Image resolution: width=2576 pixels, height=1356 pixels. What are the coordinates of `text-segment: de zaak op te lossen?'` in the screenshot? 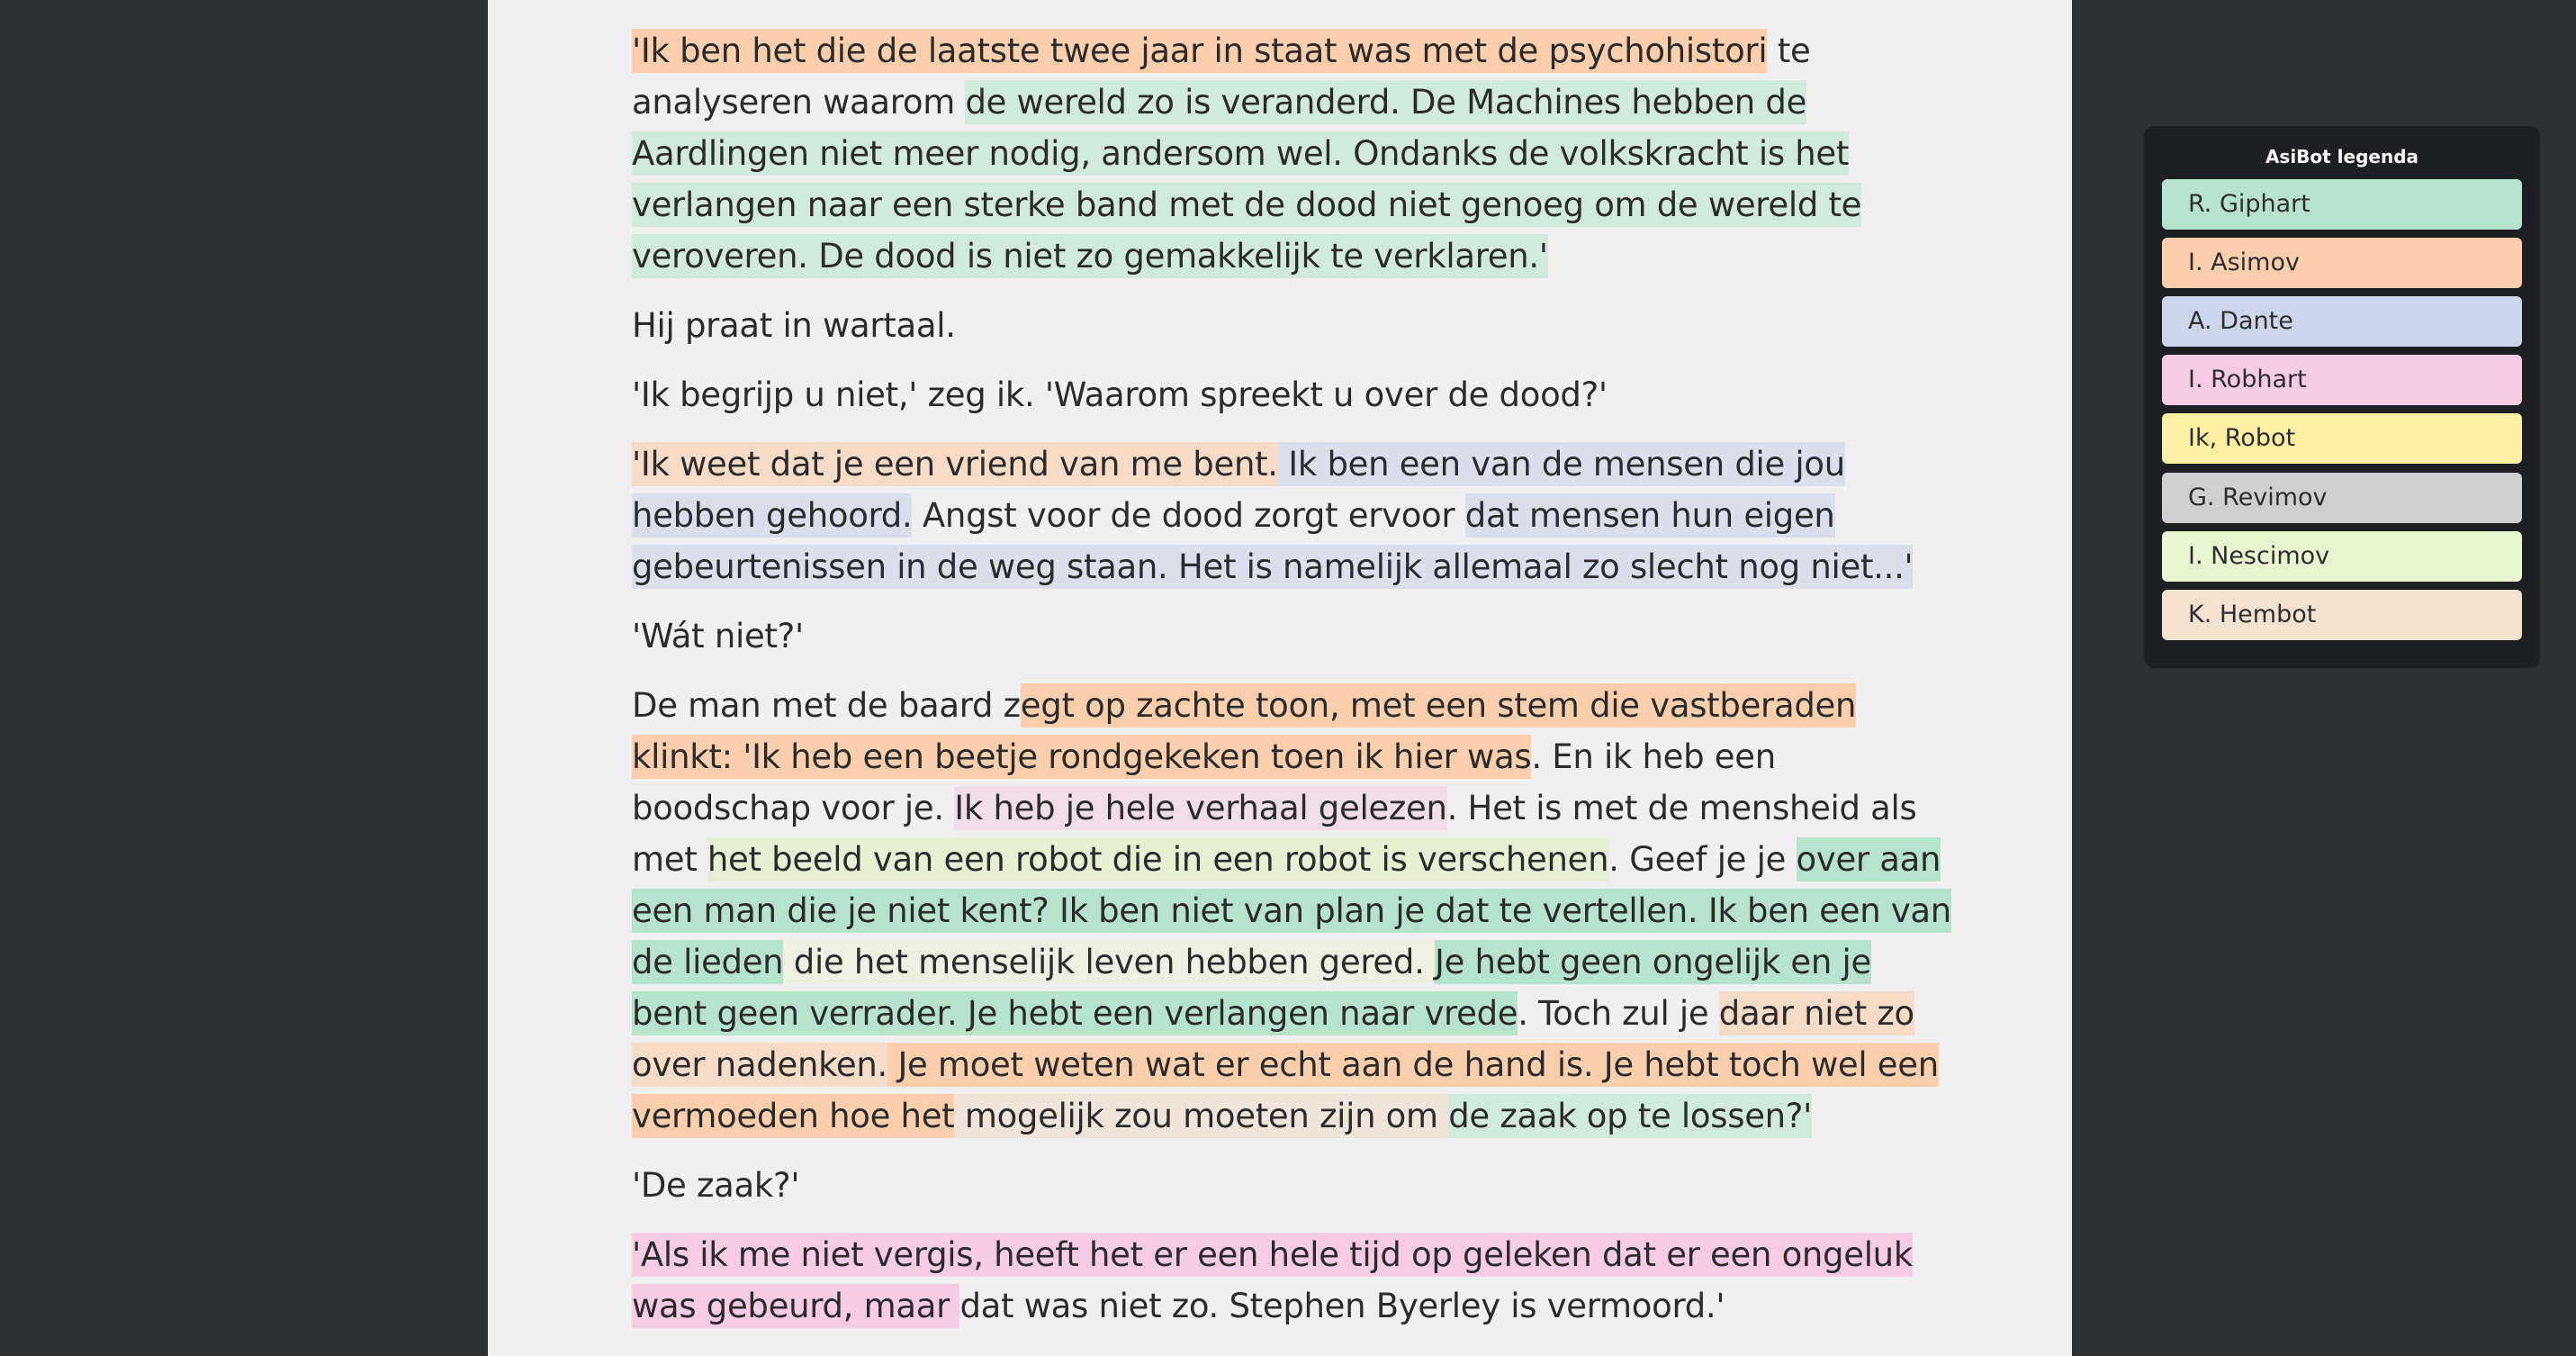 It's located at (1630, 1116).